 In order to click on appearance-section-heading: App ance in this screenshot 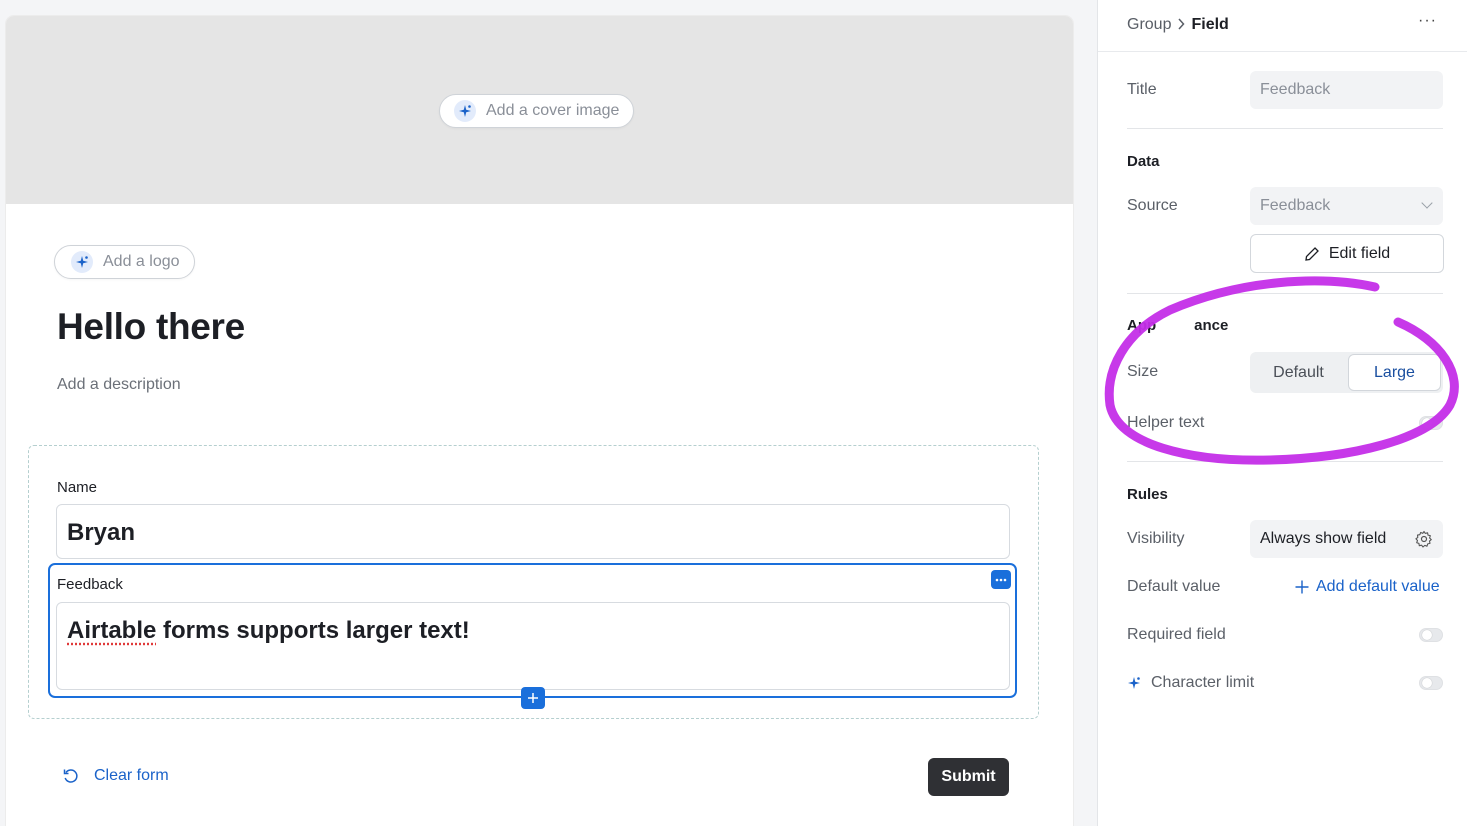, I will do `click(1178, 325)`.